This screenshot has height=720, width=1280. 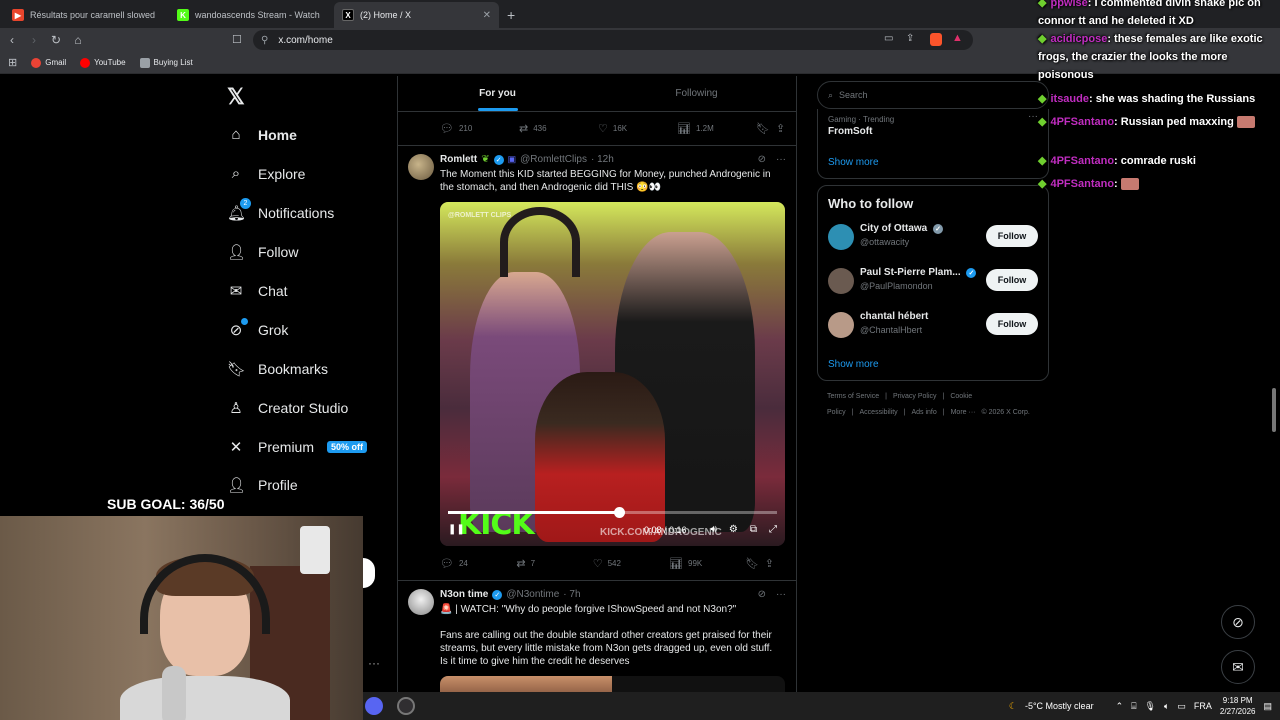 I want to click on video-scrubber-handle, so click(x=620, y=512).